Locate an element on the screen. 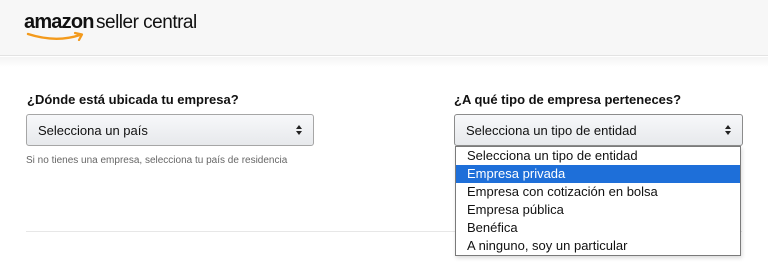 This screenshot has height=278, width=768. entity-option-highlighted: Empresa privada is located at coordinates (598, 174).